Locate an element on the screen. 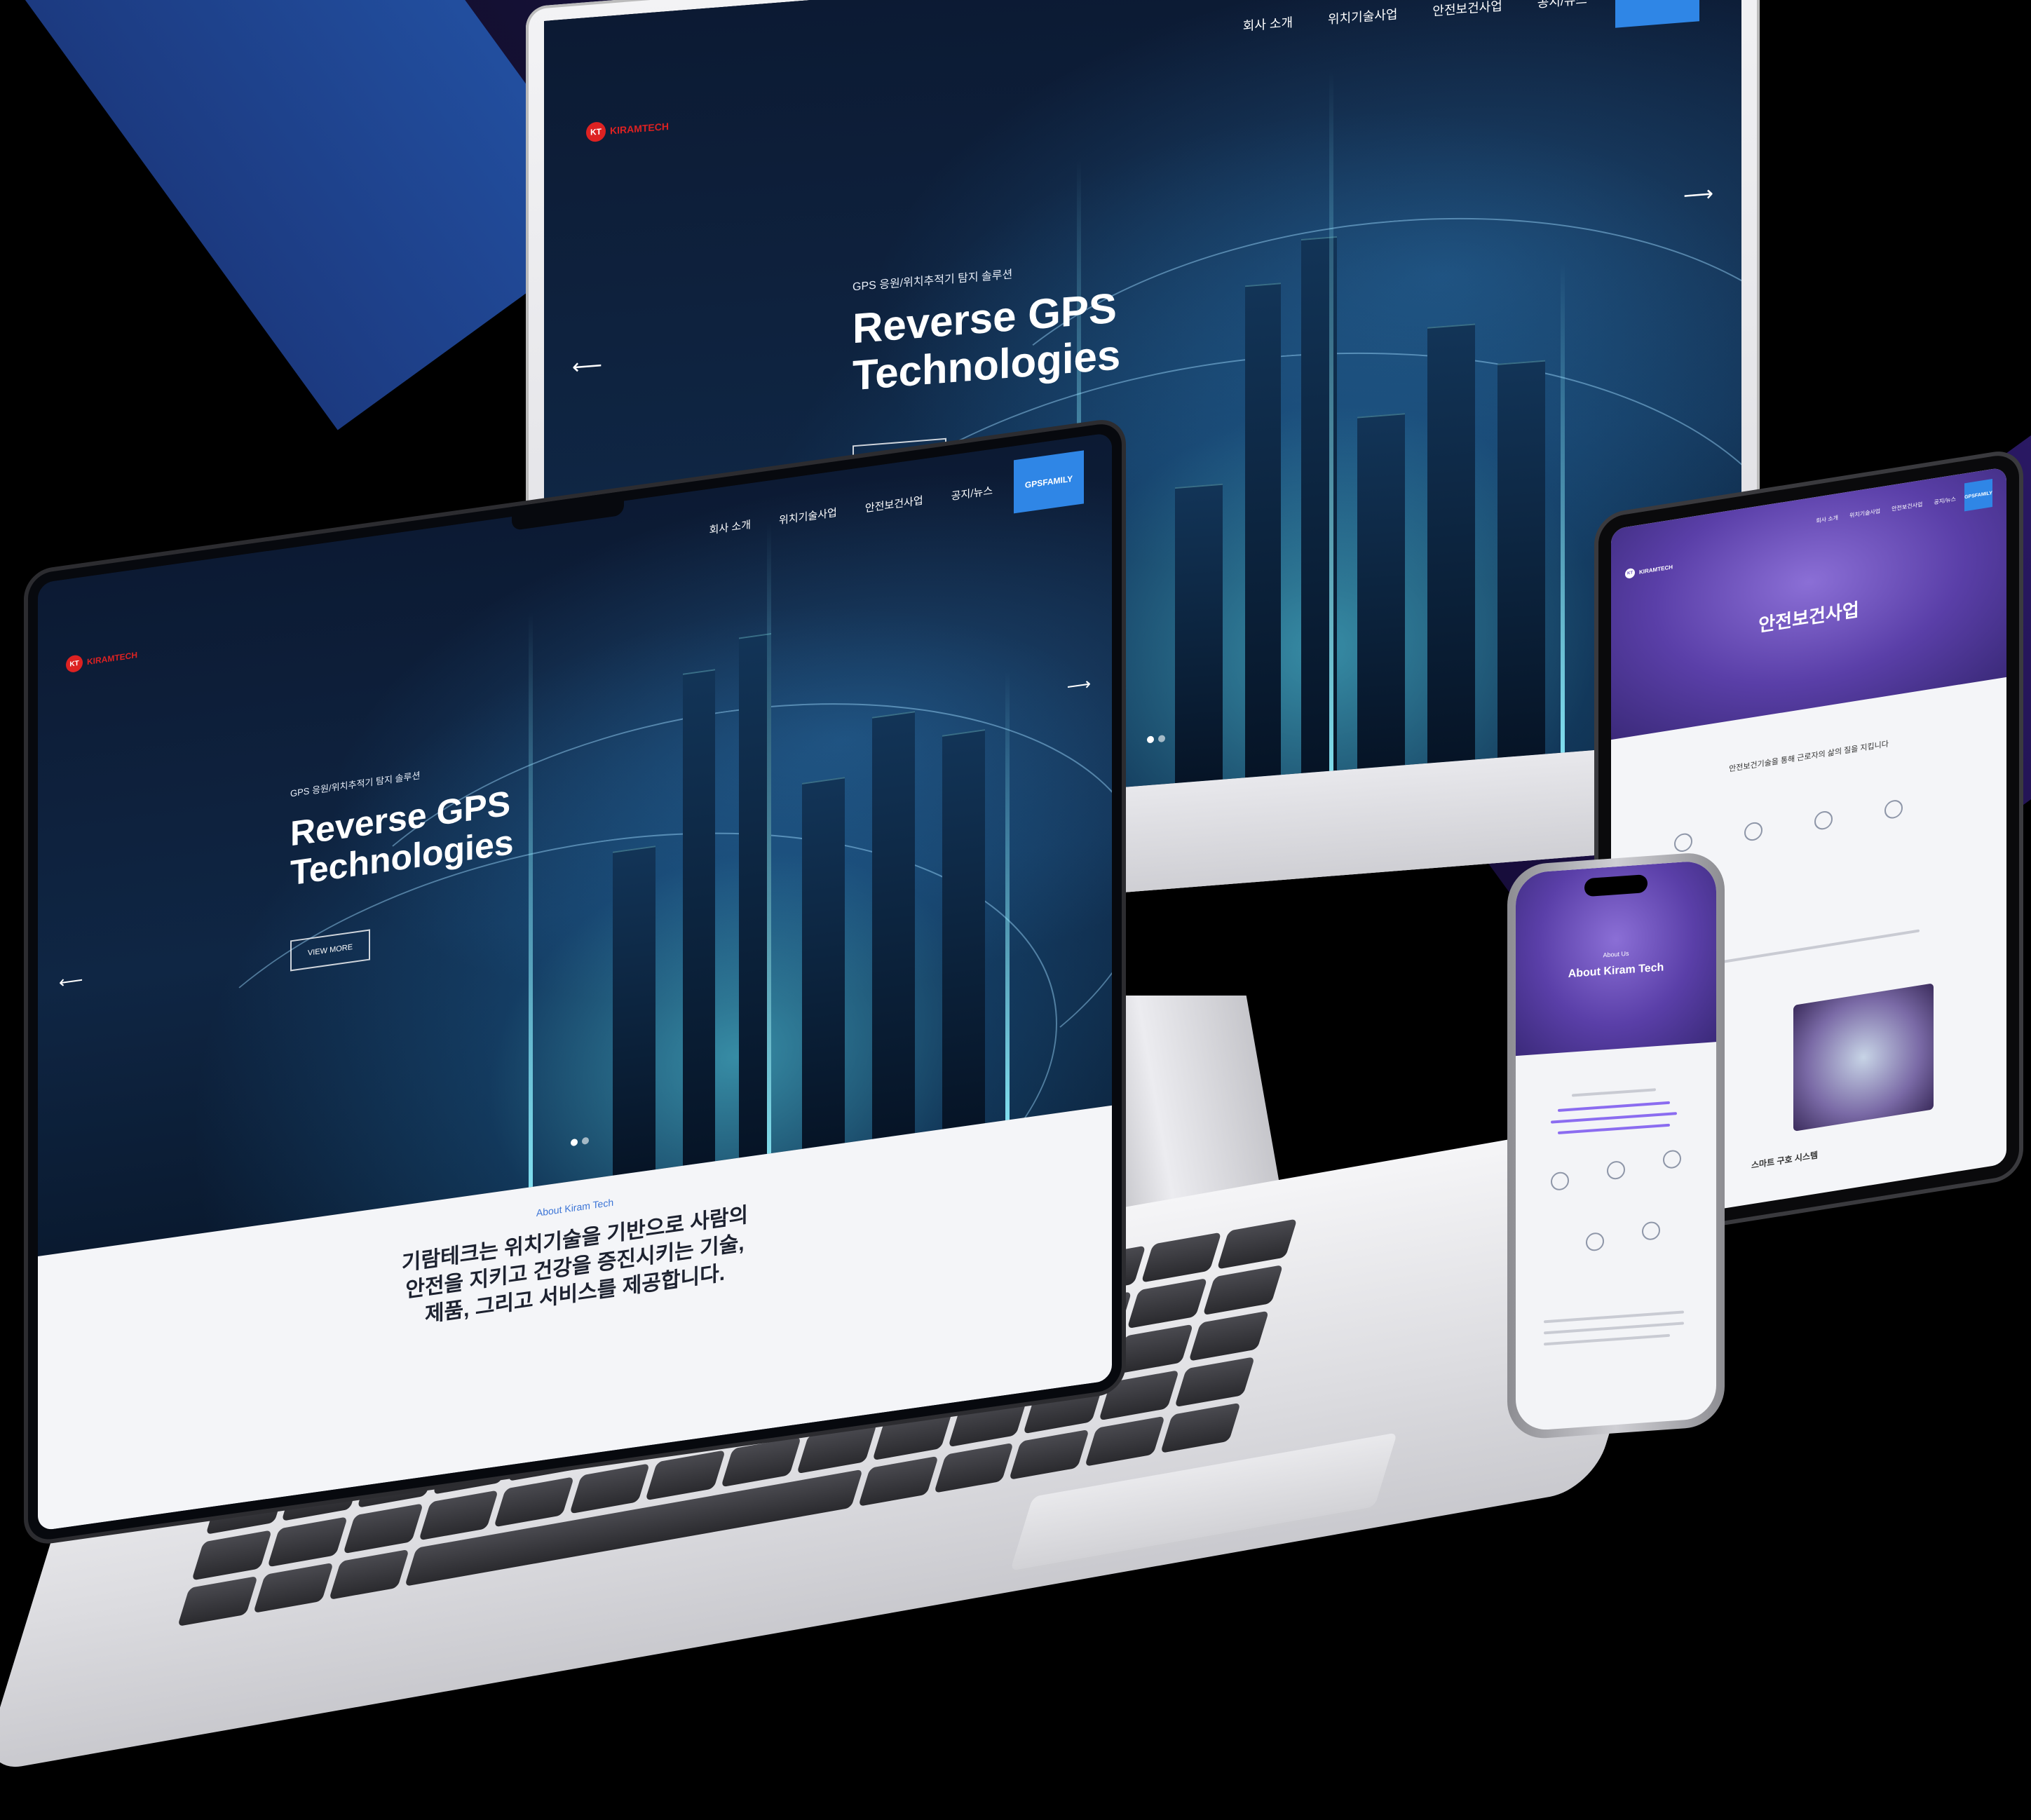 The width and height of the screenshot is (2031, 1820). site-logo: KT KIRAMTECH is located at coordinates (1649, 570).